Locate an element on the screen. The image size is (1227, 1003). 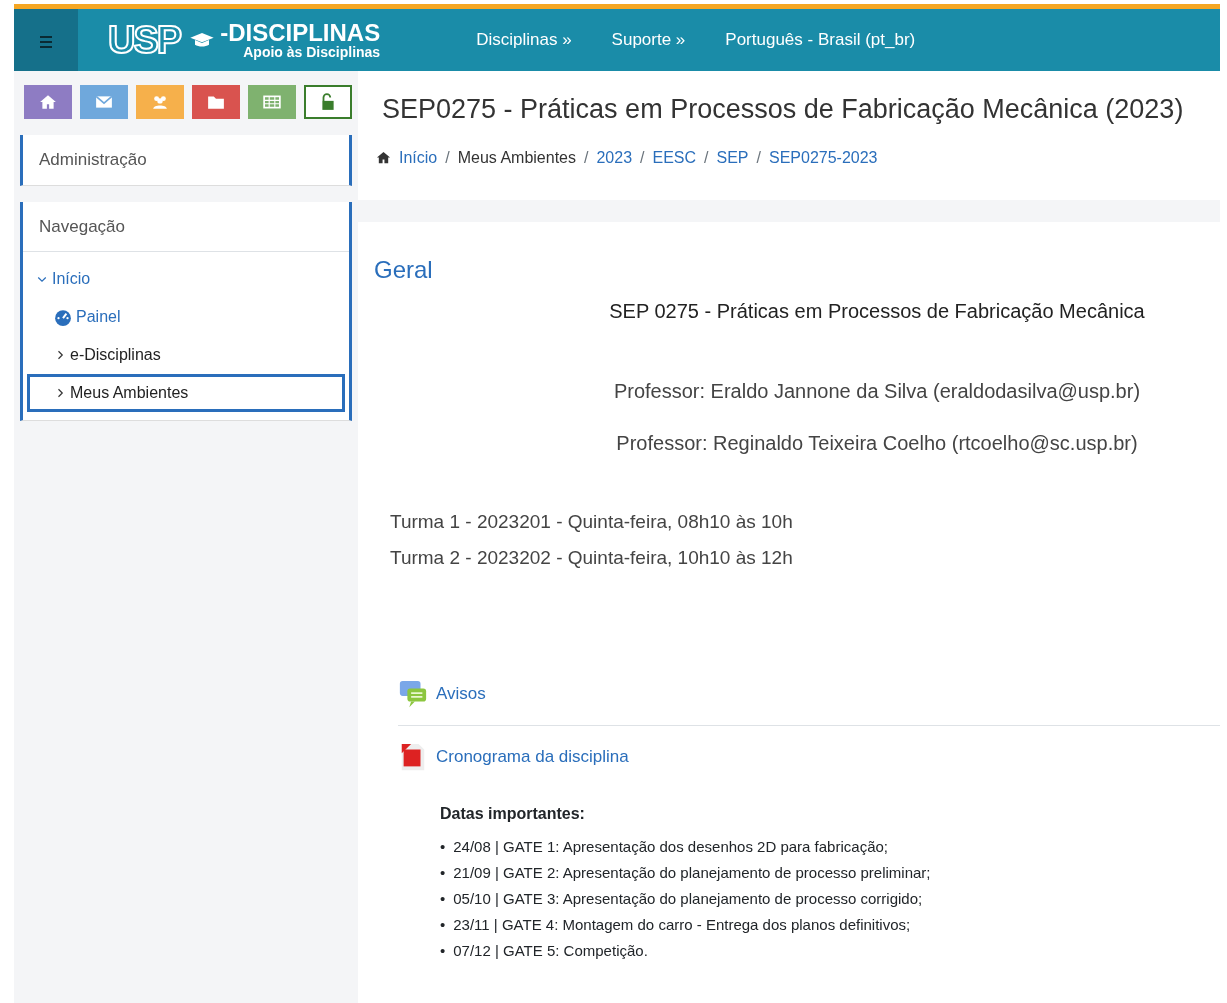
activity-link: Cronograma da disciplina is located at coordinates (532, 756).